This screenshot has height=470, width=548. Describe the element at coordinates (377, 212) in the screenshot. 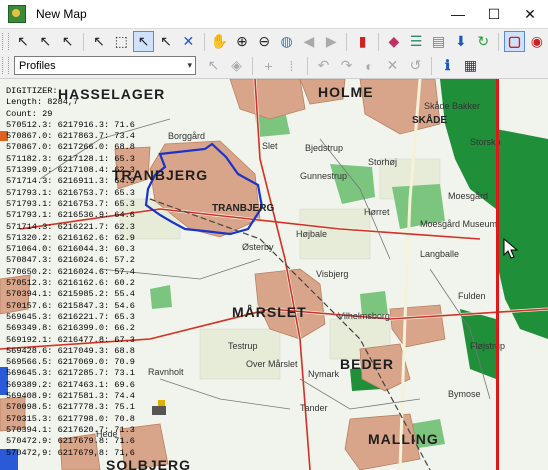

I see `map-label-horret: Hørret` at that location.